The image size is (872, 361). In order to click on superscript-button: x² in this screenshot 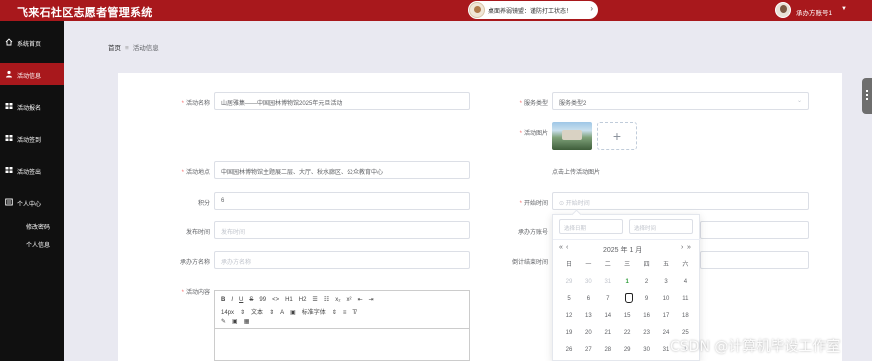, I will do `click(349, 300)`.